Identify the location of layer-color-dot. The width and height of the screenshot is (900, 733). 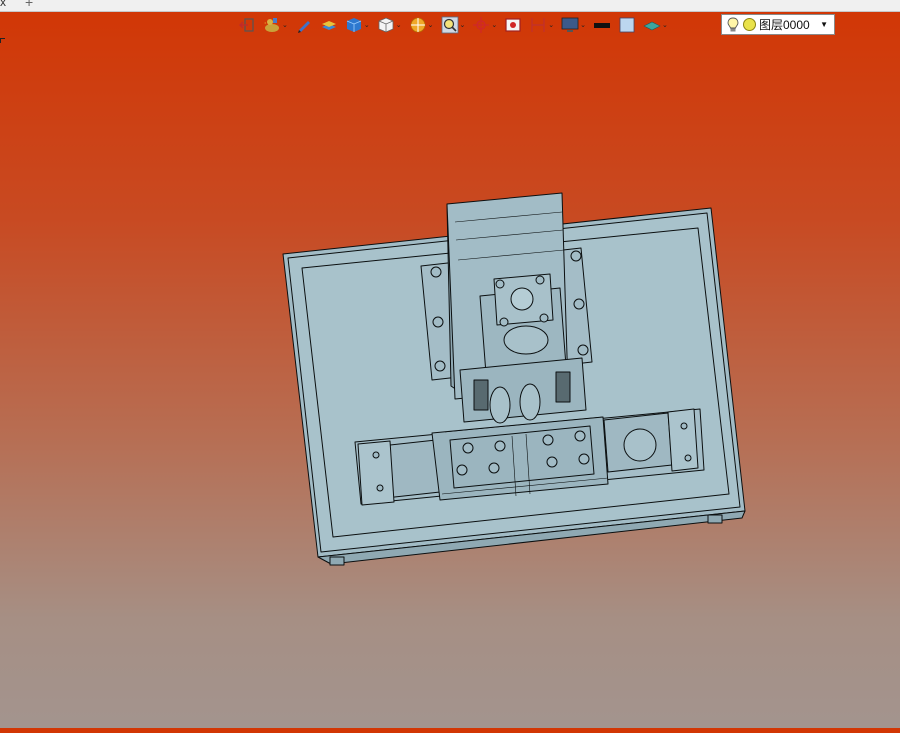
(749, 24).